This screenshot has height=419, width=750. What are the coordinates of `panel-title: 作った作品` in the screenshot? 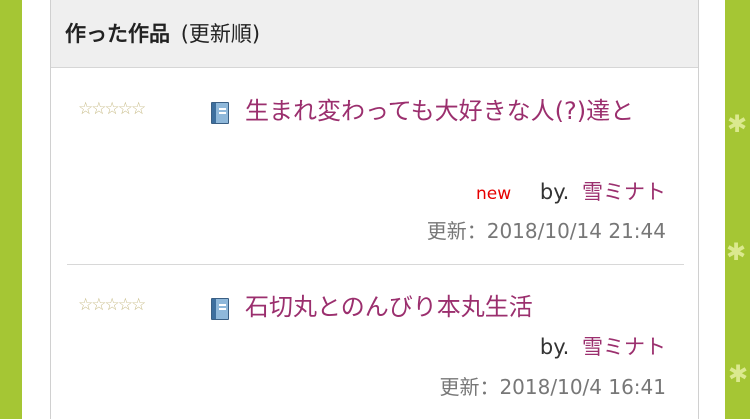 It's located at (117, 34).